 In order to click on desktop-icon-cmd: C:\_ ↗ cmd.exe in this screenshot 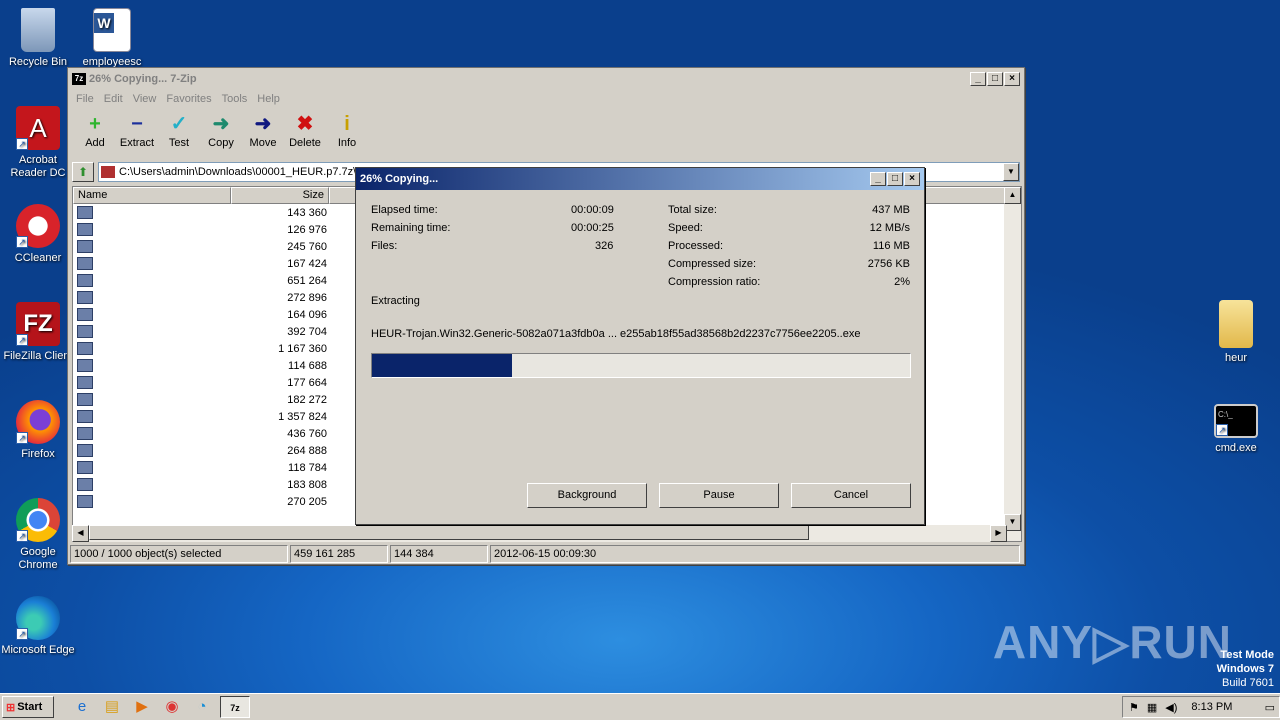, I will do `click(1236, 429)`.